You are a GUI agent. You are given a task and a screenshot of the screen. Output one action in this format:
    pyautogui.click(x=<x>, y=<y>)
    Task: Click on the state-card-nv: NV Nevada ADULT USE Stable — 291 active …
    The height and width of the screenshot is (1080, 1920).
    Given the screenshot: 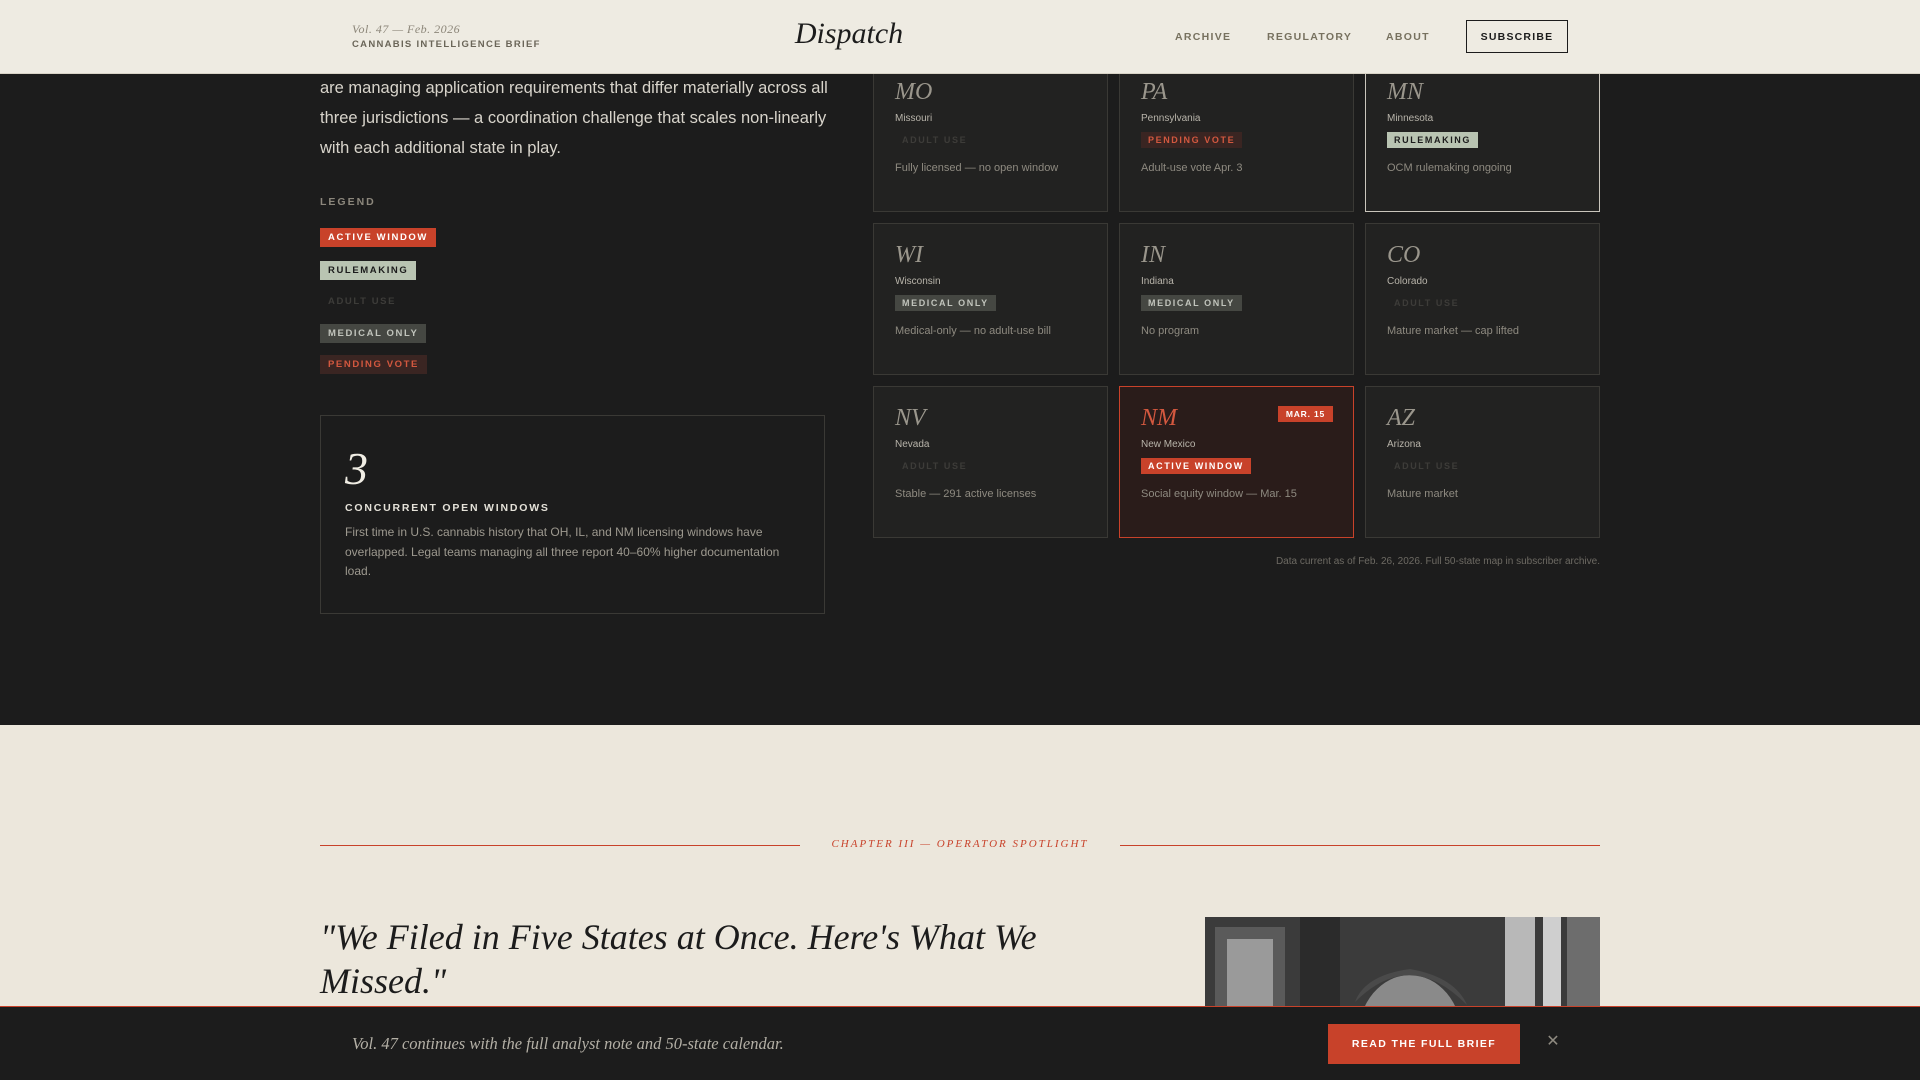 What is the action you would take?
    pyautogui.click(x=990, y=462)
    